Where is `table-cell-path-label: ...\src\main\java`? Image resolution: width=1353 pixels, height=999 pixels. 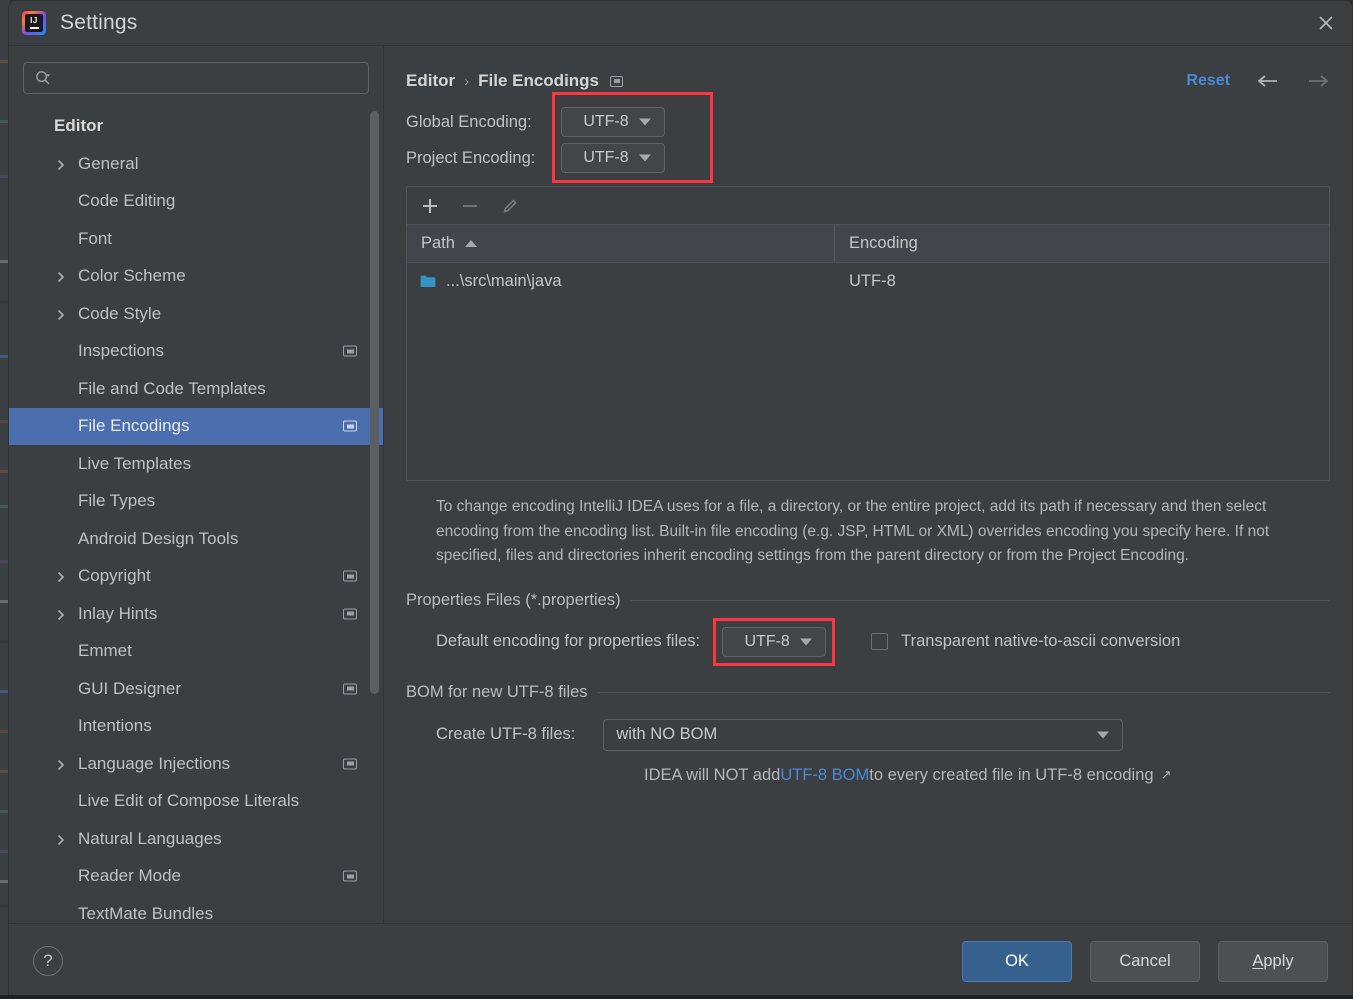
table-cell-path-label: ...\src\main\java is located at coordinates (504, 281).